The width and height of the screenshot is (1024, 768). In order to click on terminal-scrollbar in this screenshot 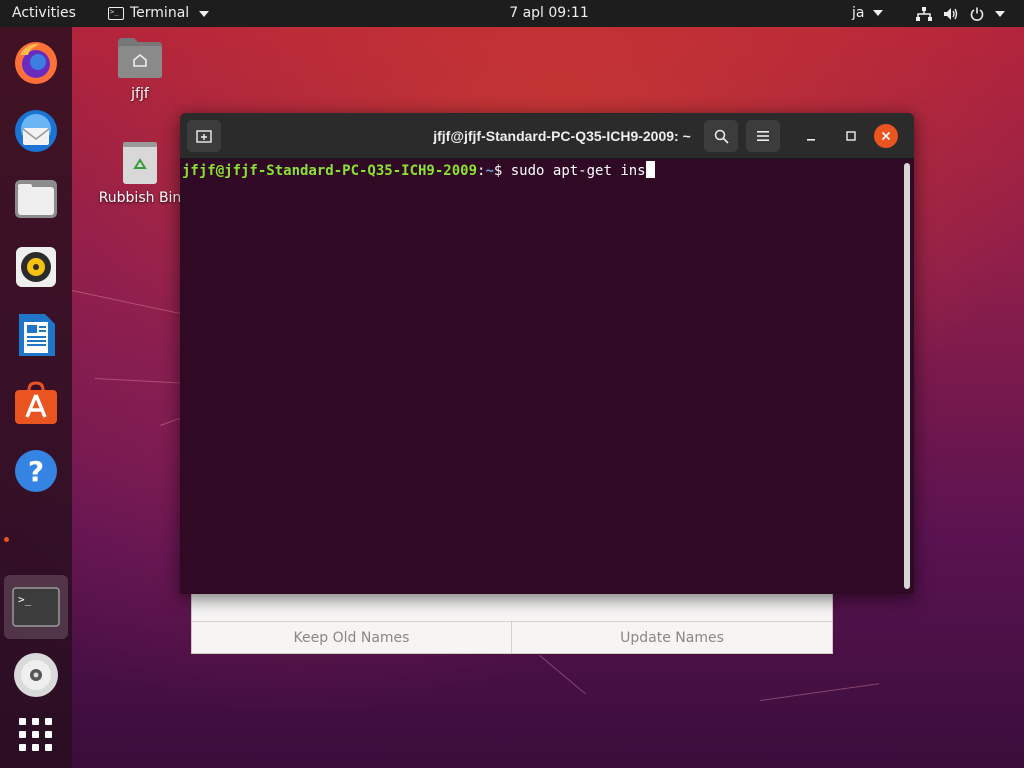, I will do `click(907, 376)`.